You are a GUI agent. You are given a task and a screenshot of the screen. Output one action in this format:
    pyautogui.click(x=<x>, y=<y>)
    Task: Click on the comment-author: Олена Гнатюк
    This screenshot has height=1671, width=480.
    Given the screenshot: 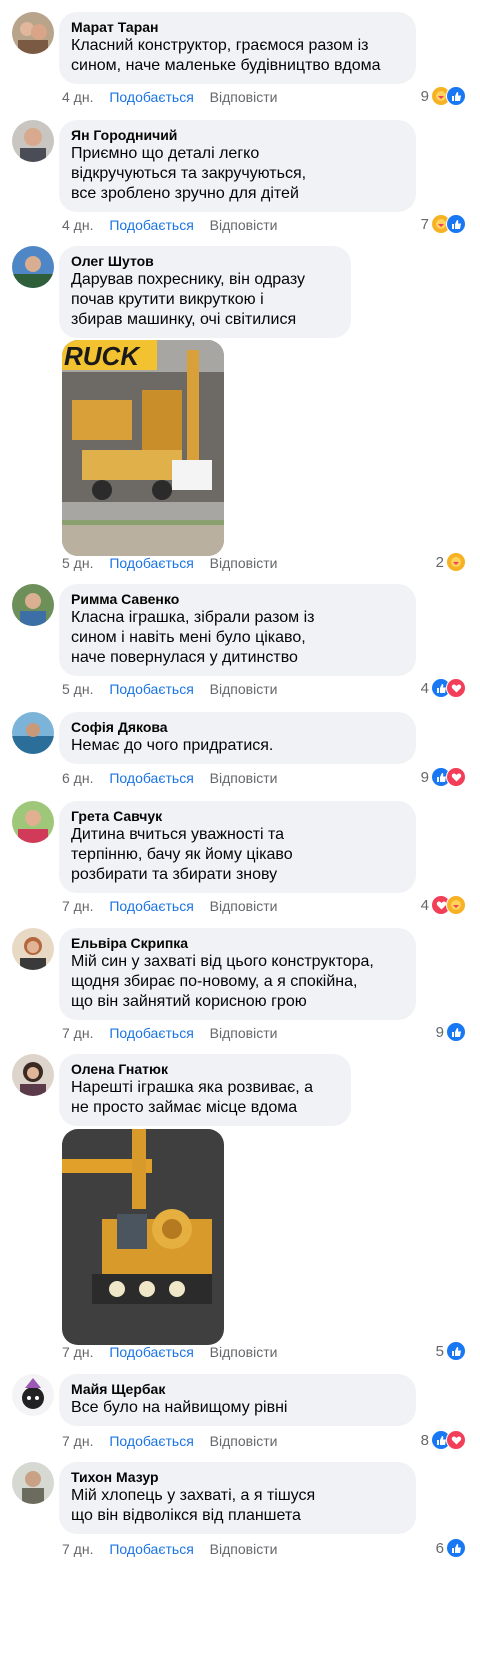 What is the action you would take?
    pyautogui.click(x=205, y=1069)
    